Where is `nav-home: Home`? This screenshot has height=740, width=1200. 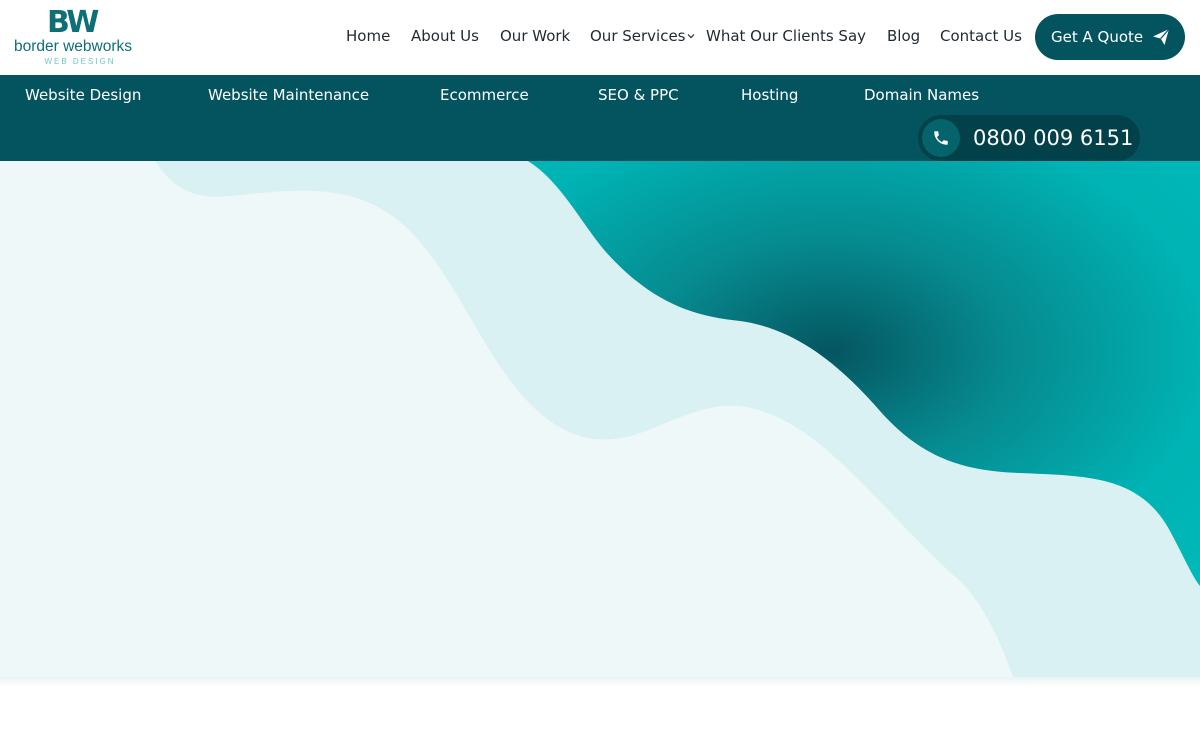
nav-home: Home is located at coordinates (368, 36).